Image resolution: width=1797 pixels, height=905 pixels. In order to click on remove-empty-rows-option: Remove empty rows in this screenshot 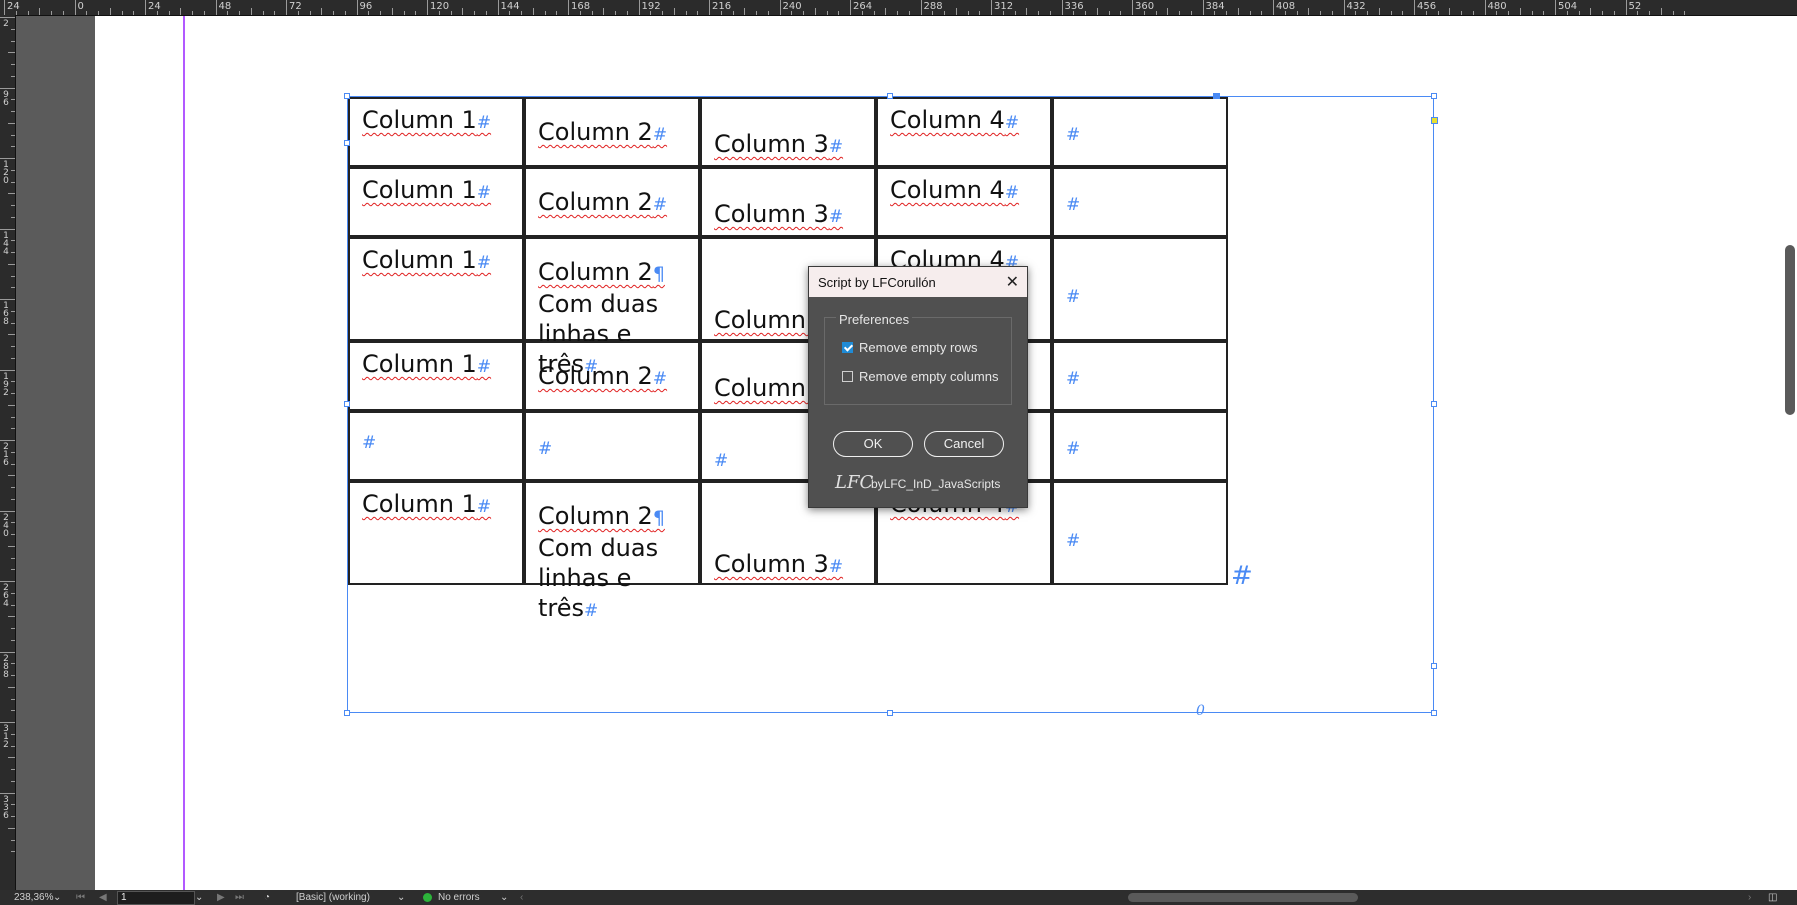, I will do `click(909, 347)`.